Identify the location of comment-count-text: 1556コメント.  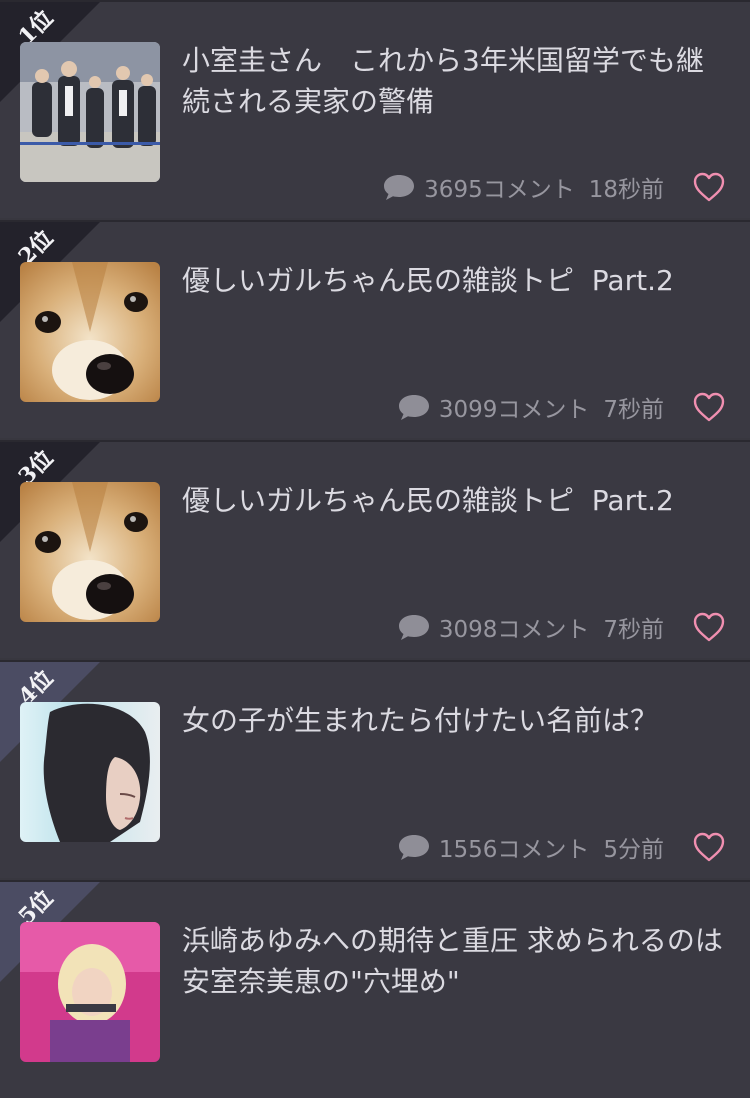
(514, 850).